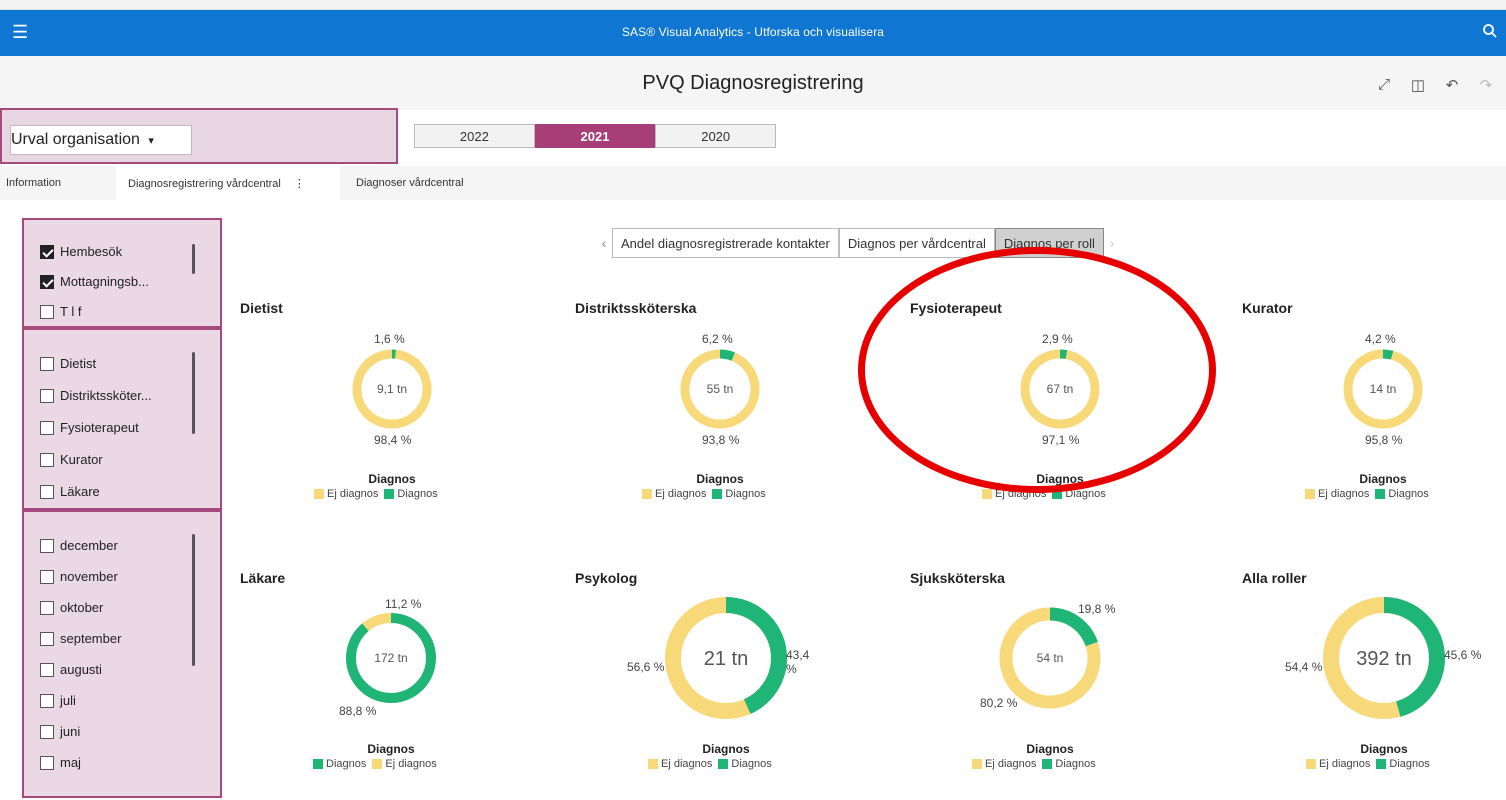  What do you see at coordinates (1418, 85) in the screenshot?
I see `panel-icon: ◫` at bounding box center [1418, 85].